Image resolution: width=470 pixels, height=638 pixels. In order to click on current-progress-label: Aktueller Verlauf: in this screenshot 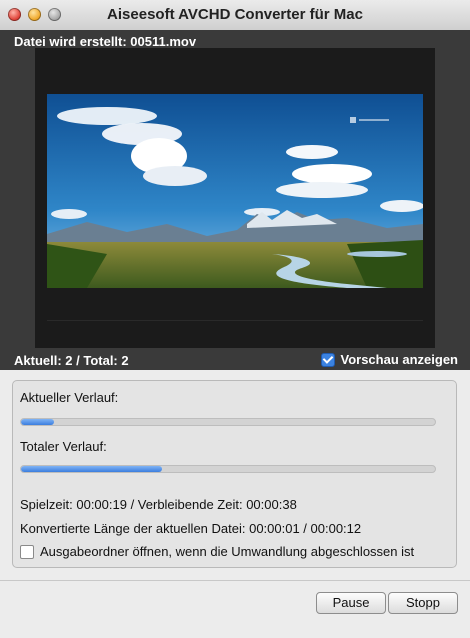, I will do `click(69, 397)`.